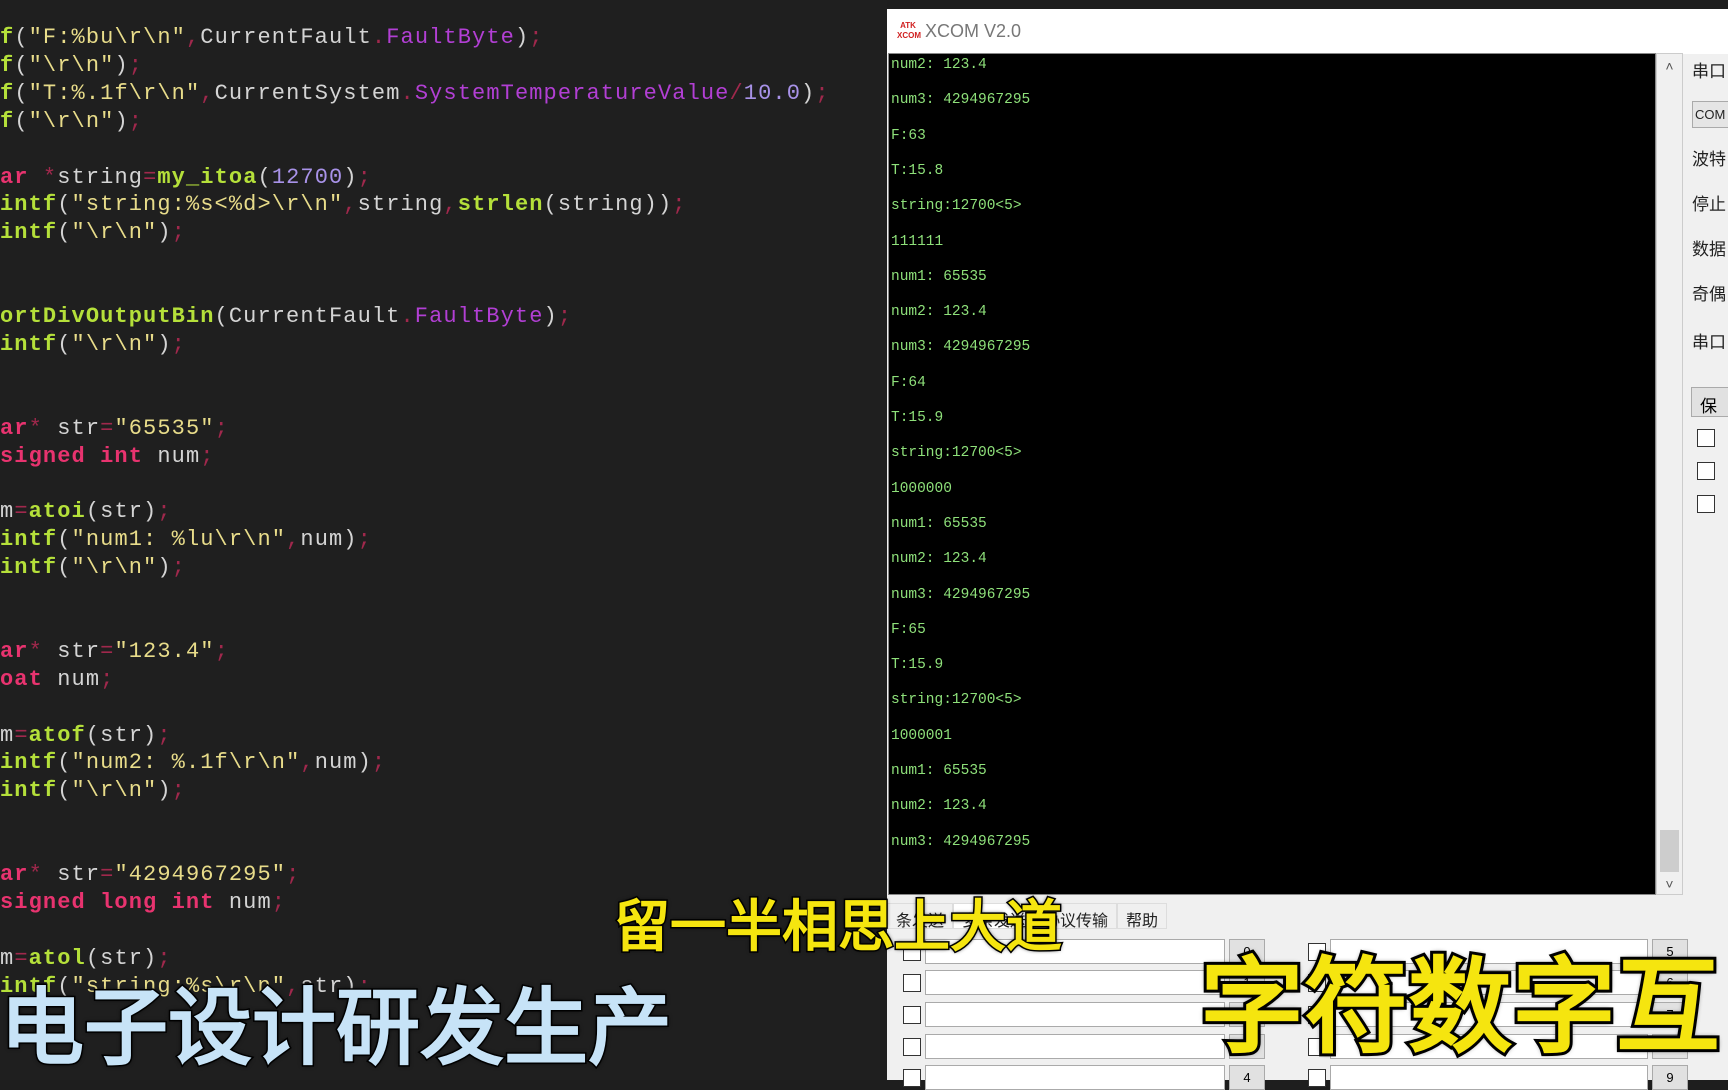 This screenshot has height=1090, width=1728. What do you see at coordinates (1709, 204) in the screenshot?
I see `stop-bits-label: 停止` at bounding box center [1709, 204].